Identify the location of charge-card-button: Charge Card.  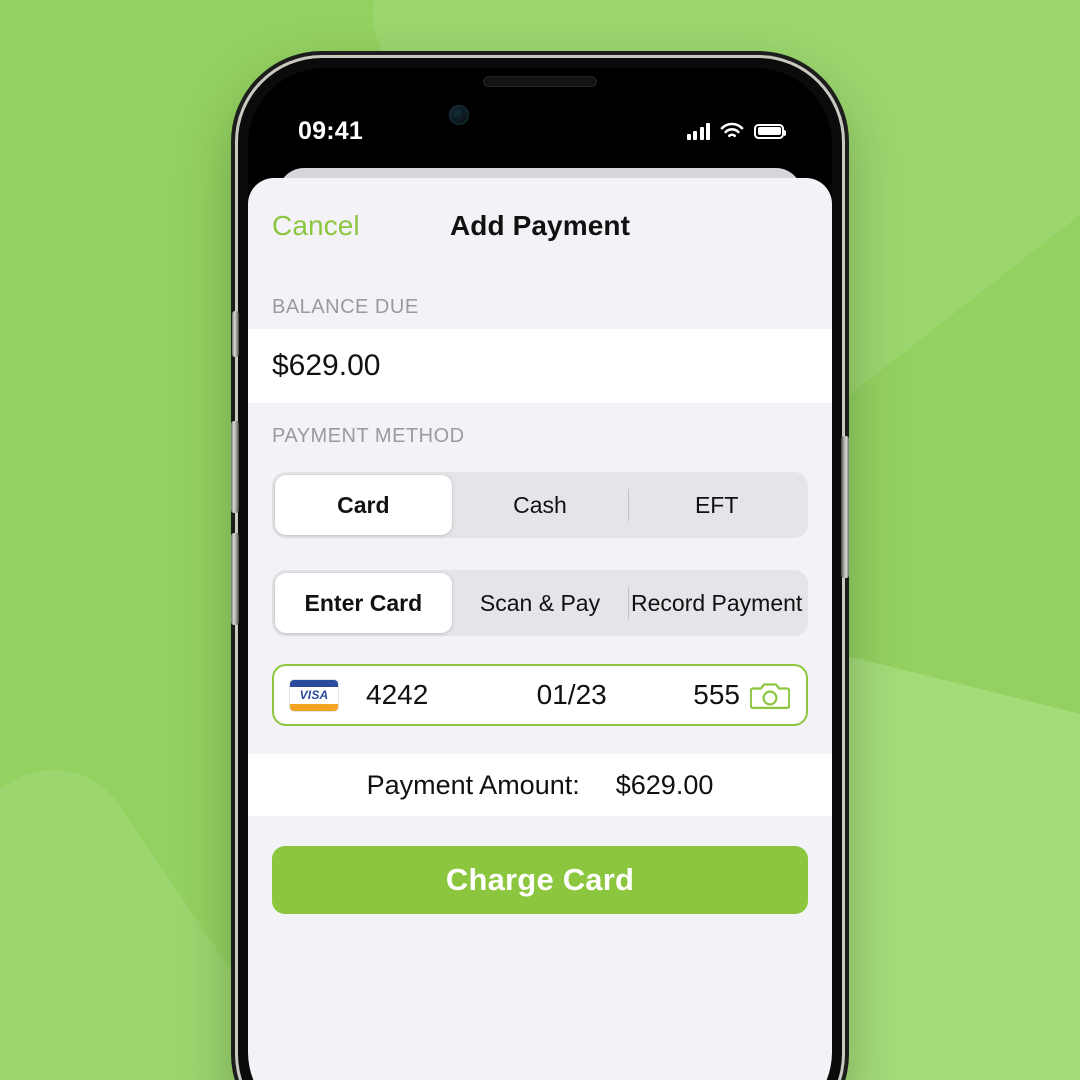
(540, 880).